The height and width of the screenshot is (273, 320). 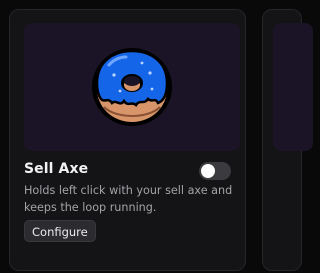 I want to click on card-title: Sell Axe, so click(x=56, y=169).